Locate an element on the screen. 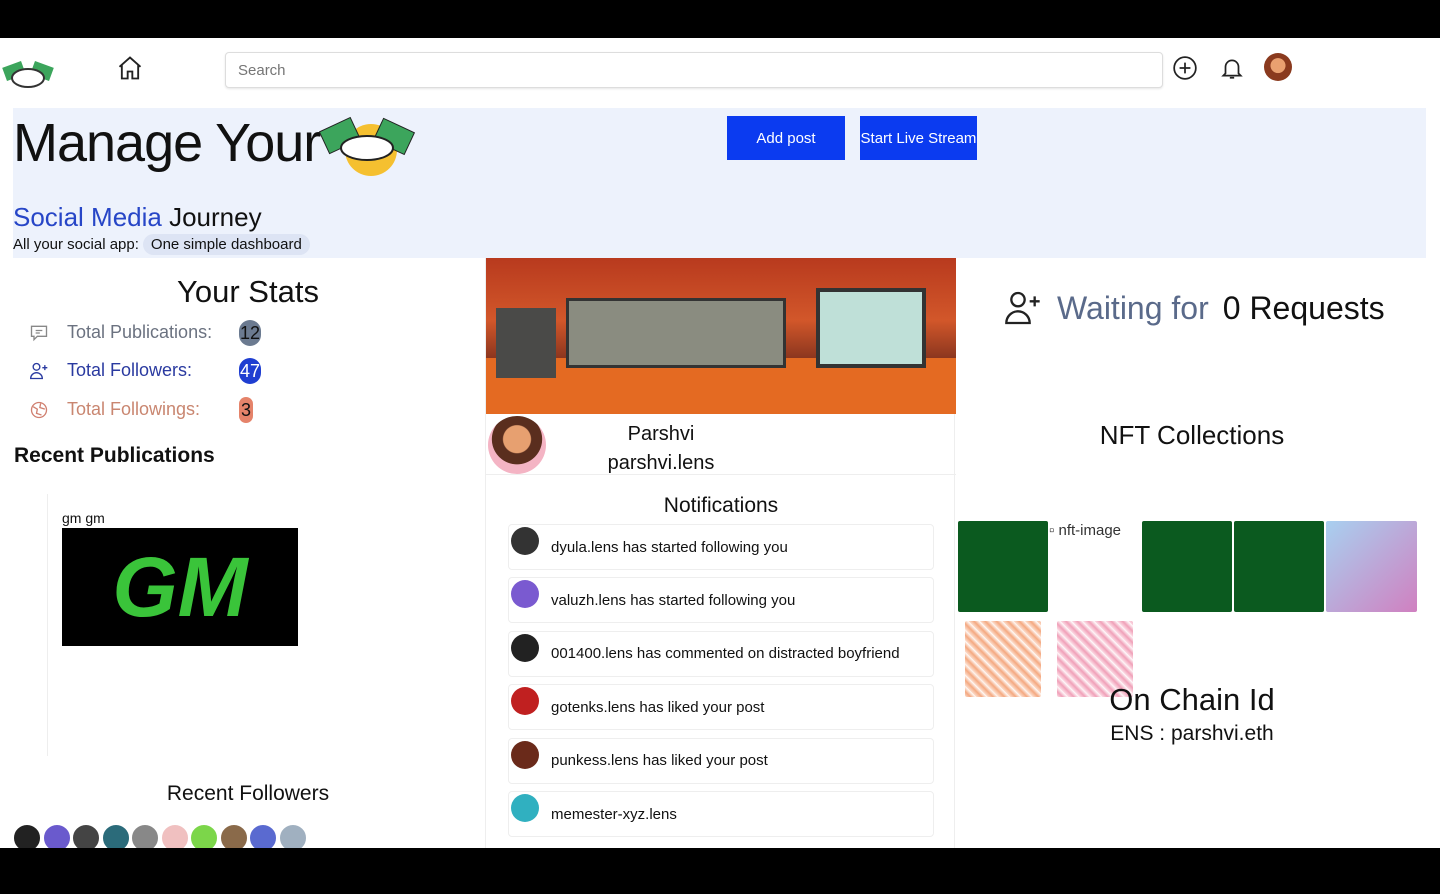 The width and height of the screenshot is (1440, 894). notification-item: gotenks.lens has liked your post is located at coordinates (721, 707).